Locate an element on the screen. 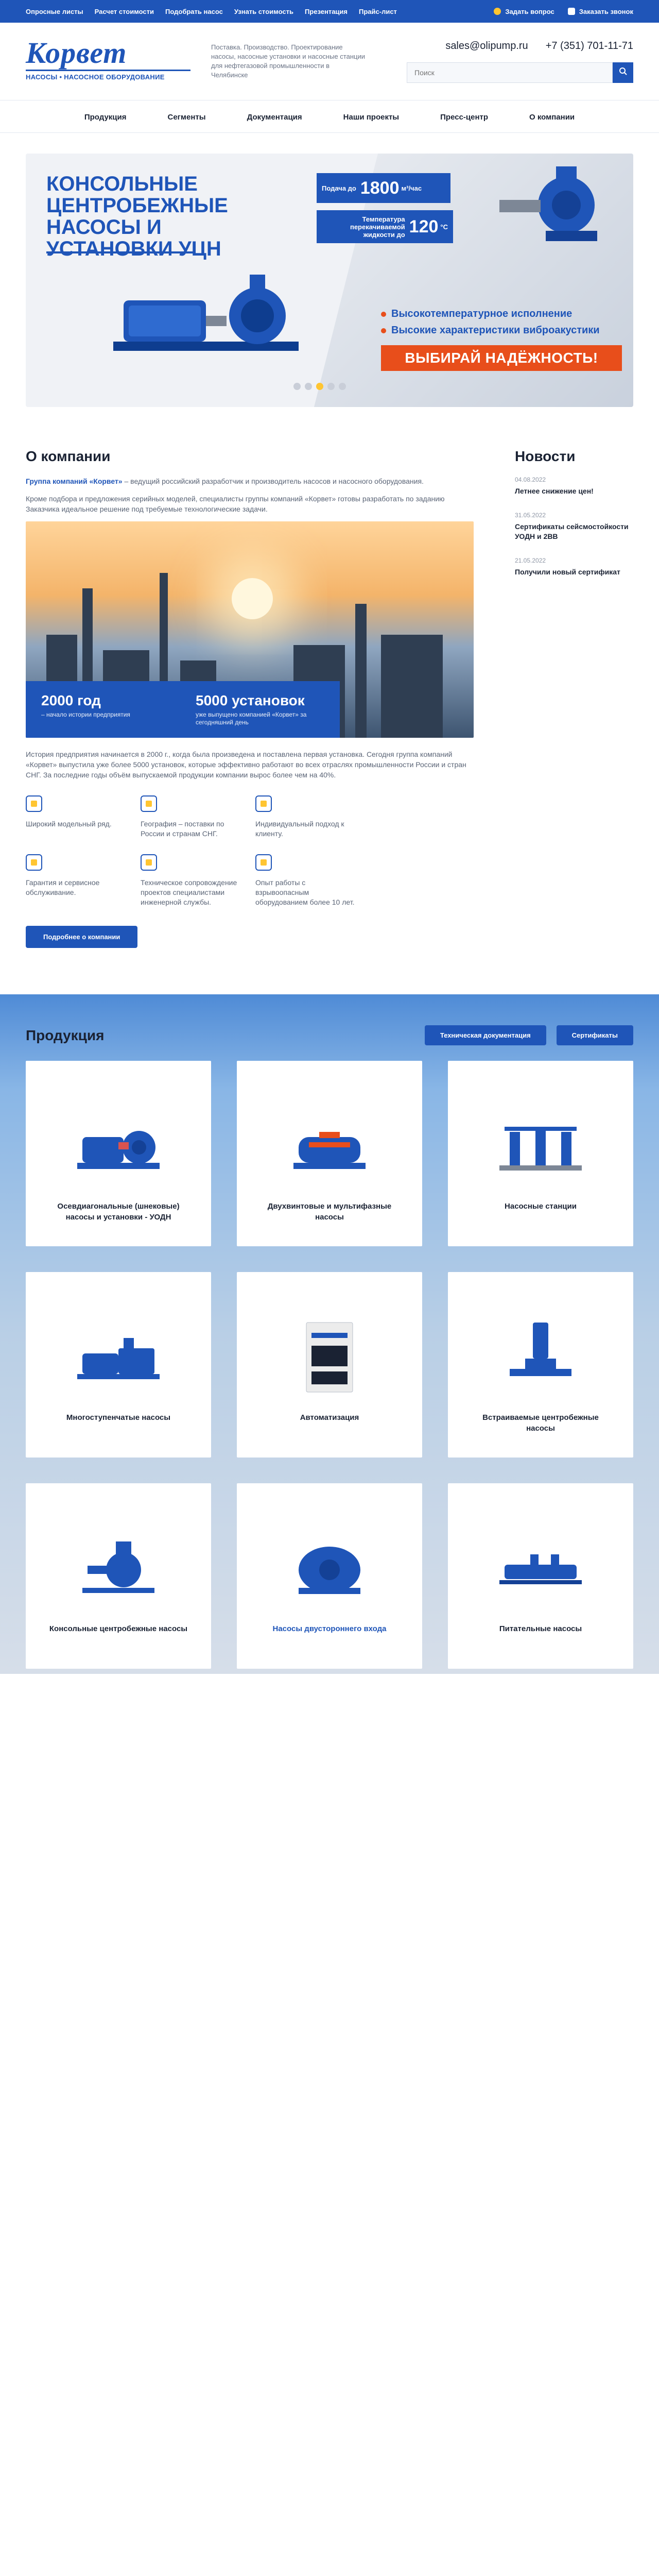 The width and height of the screenshot is (659, 2576). banner-feature-2: Высокие характеристики виброакустики is located at coordinates (491, 331).